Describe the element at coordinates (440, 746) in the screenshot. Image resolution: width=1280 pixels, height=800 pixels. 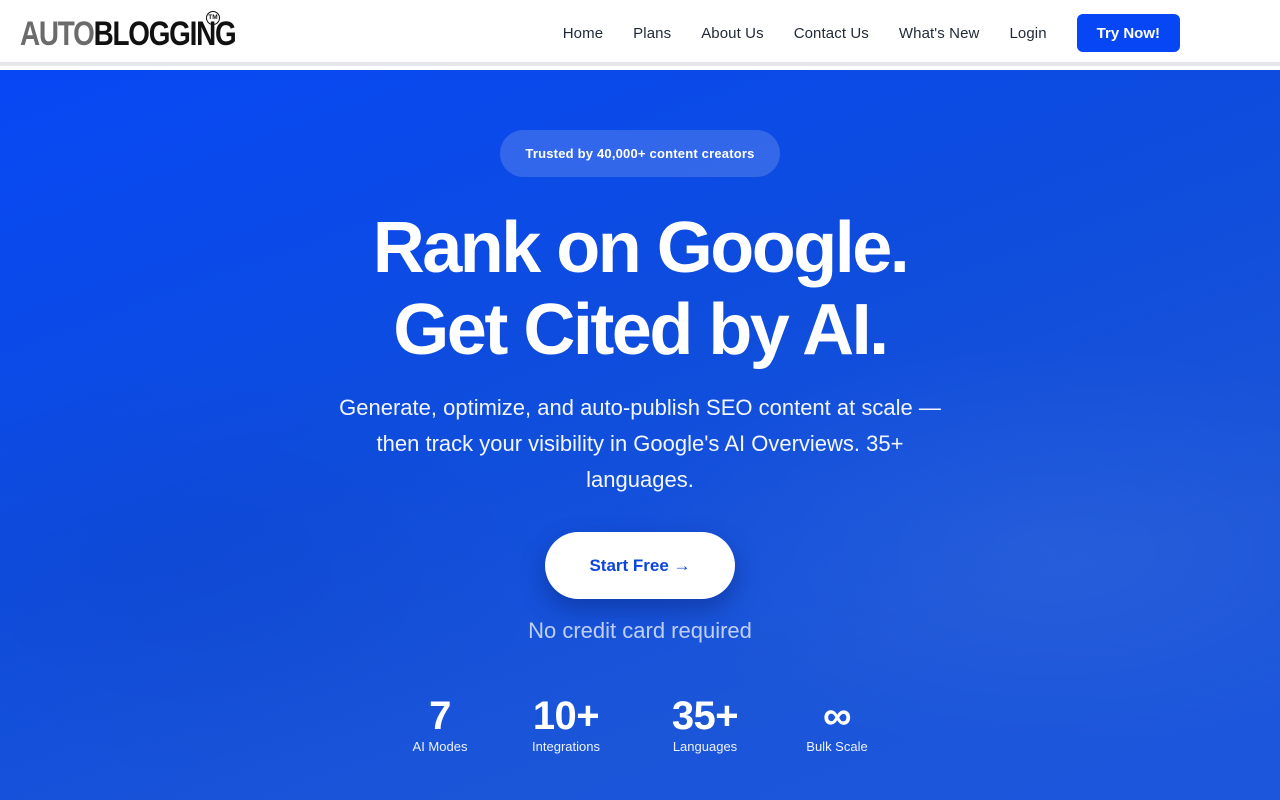
I see `stat-label: AI Modes` at that location.